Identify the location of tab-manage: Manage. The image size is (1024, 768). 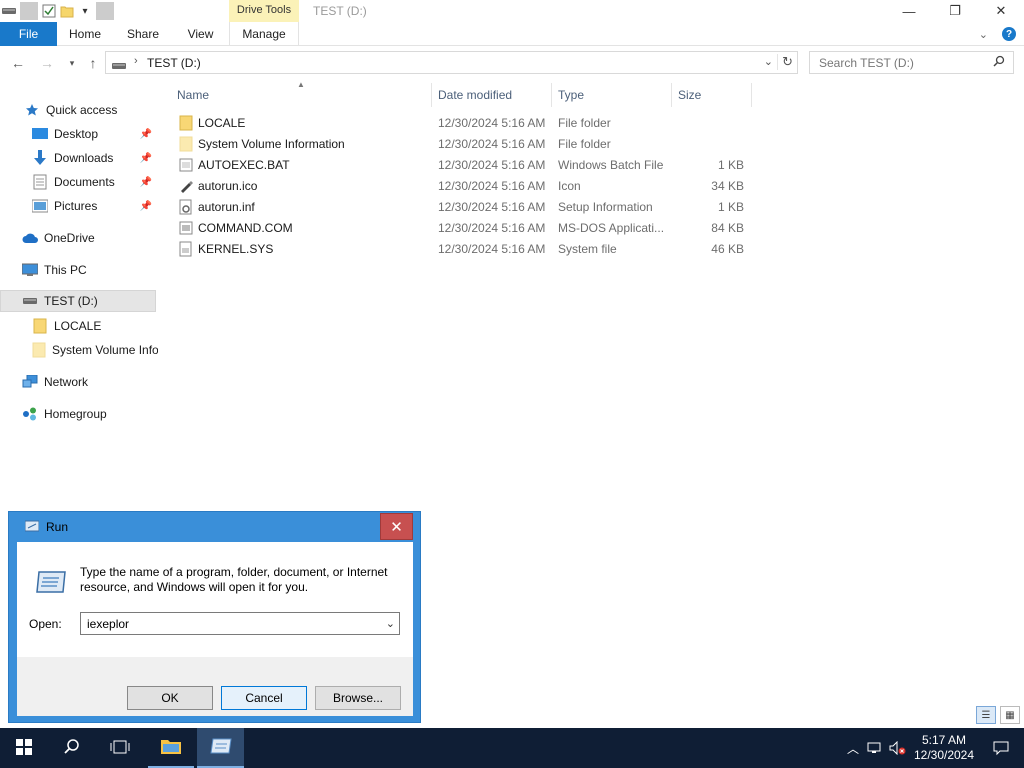
(264, 34).